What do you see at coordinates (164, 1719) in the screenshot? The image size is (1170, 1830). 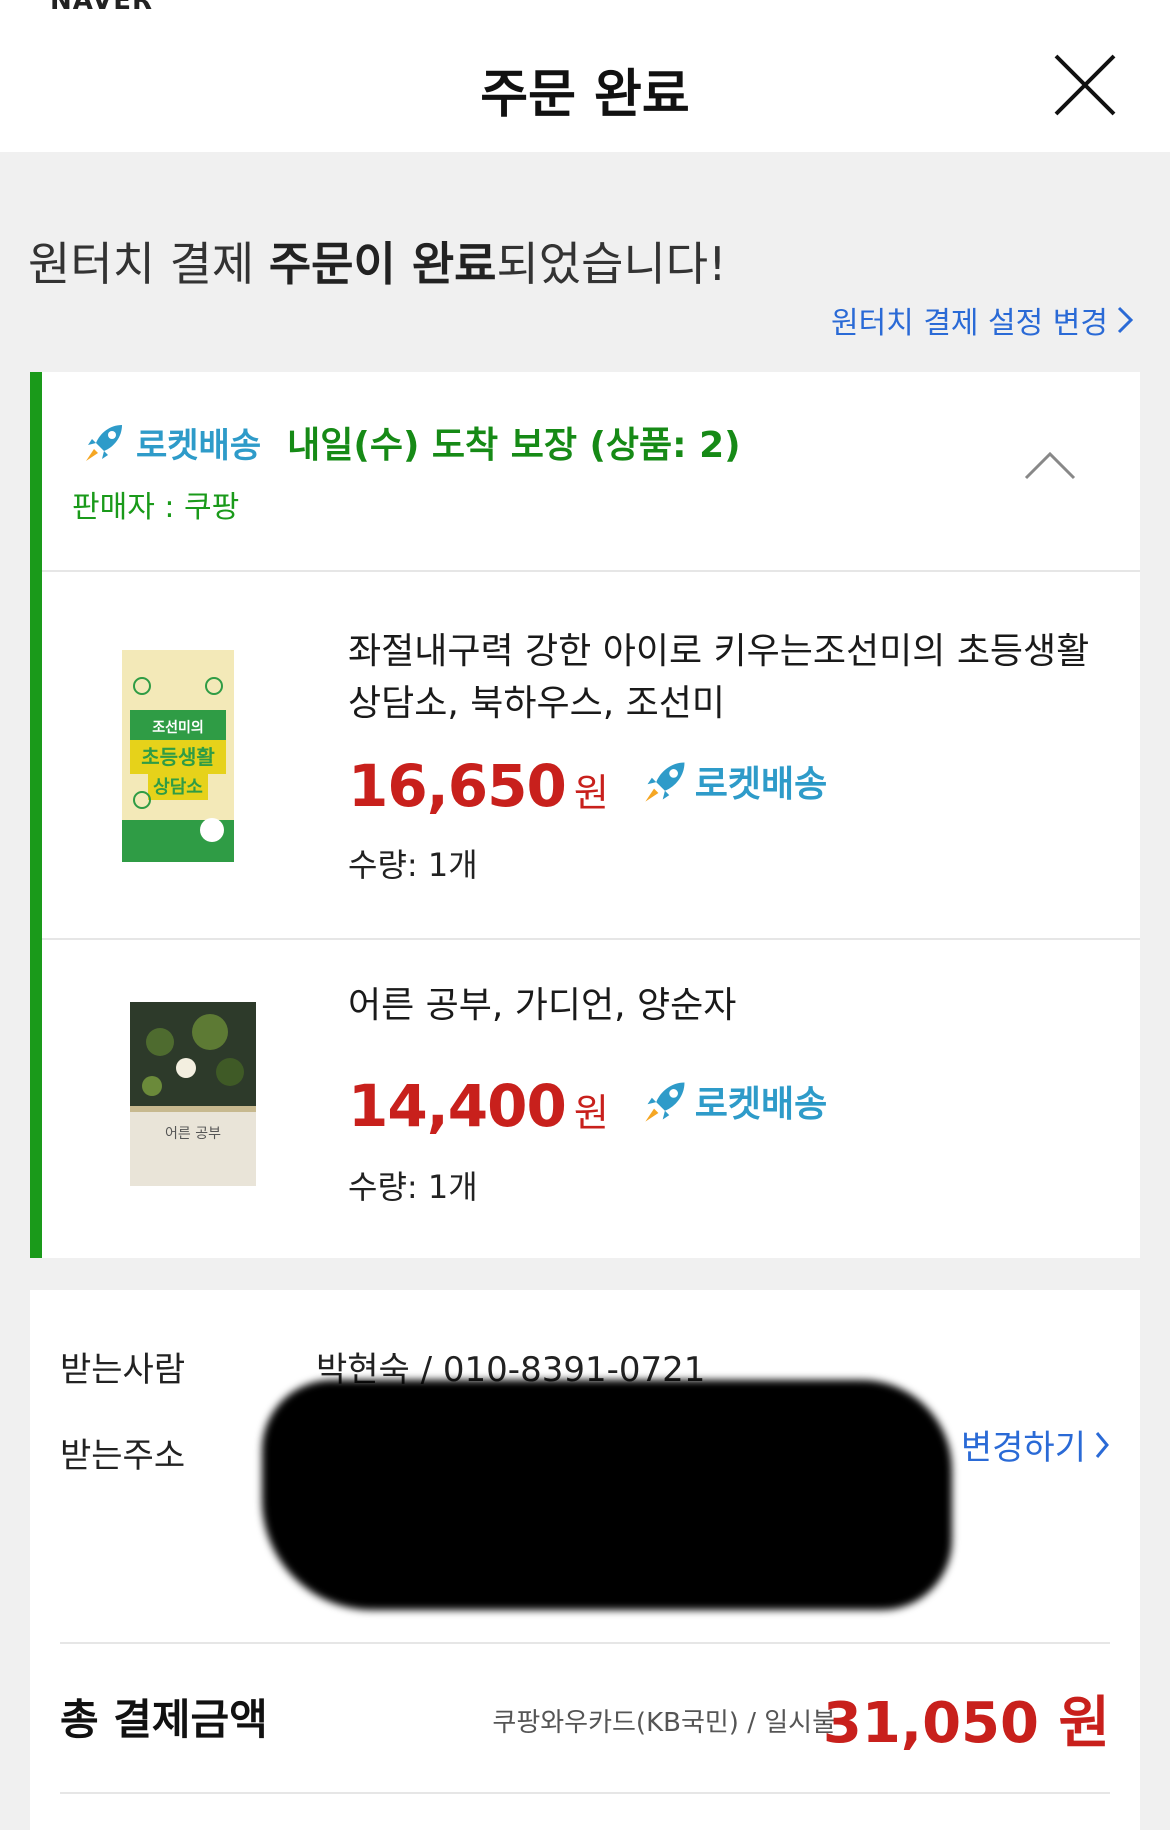 I see `total-label: 총 결제금액` at bounding box center [164, 1719].